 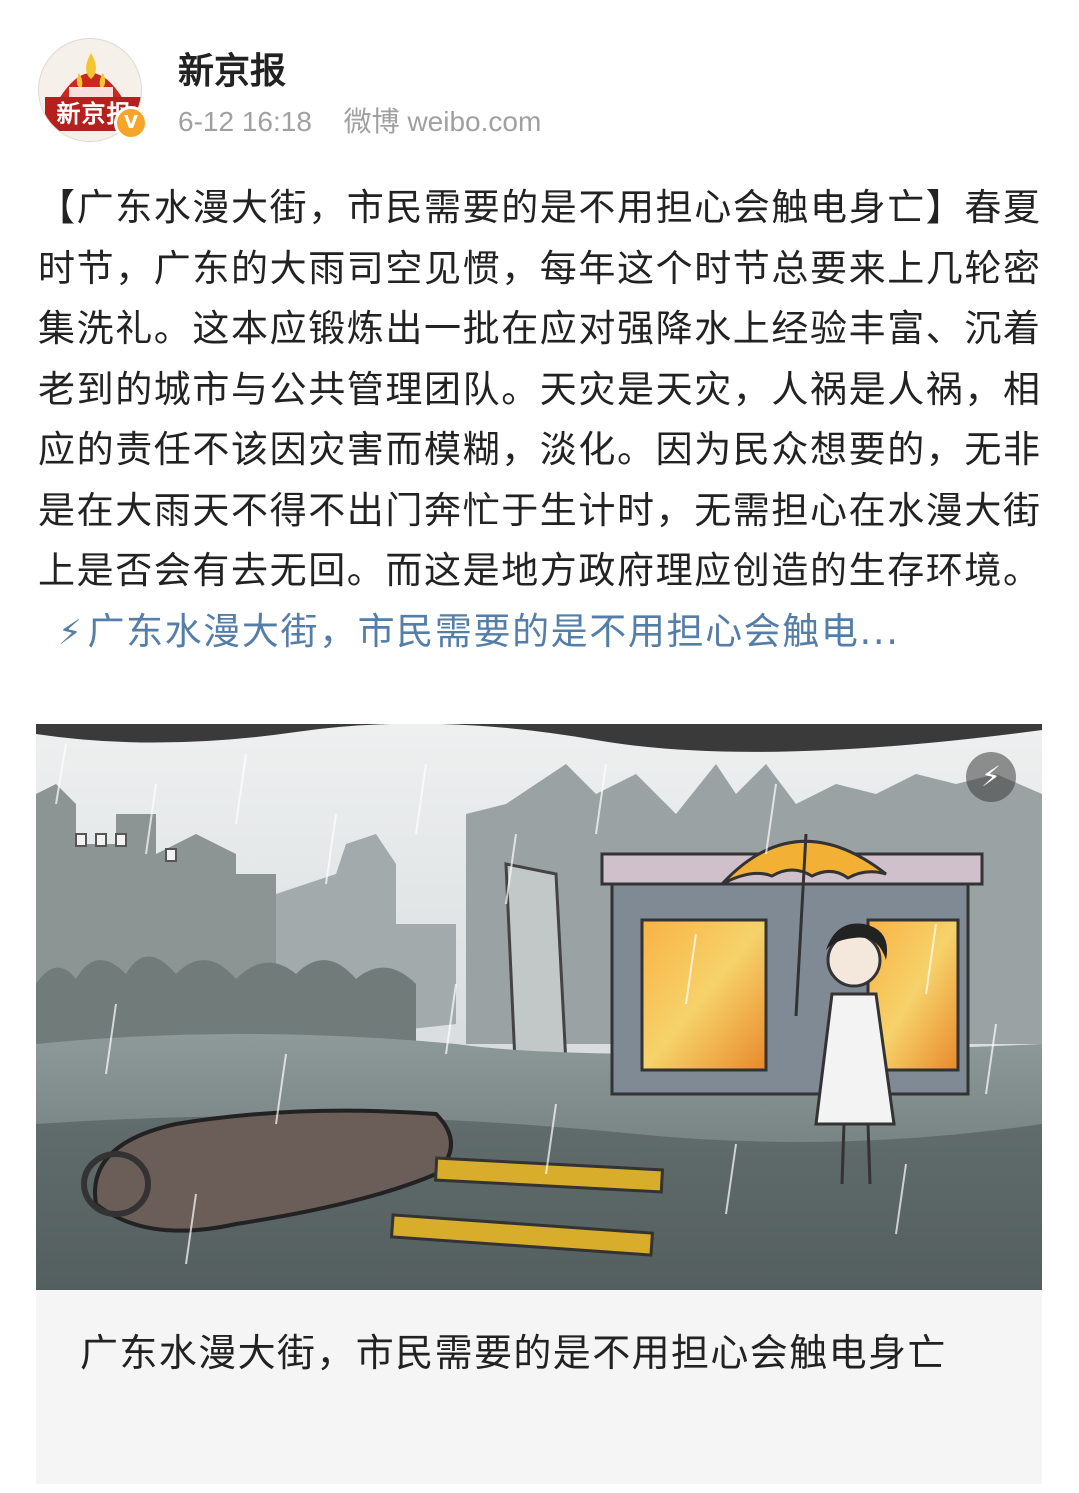 I want to click on card-title: 广东水漫大街，市民需要的是不用担心会触电身亡, so click(x=540, y=1353).